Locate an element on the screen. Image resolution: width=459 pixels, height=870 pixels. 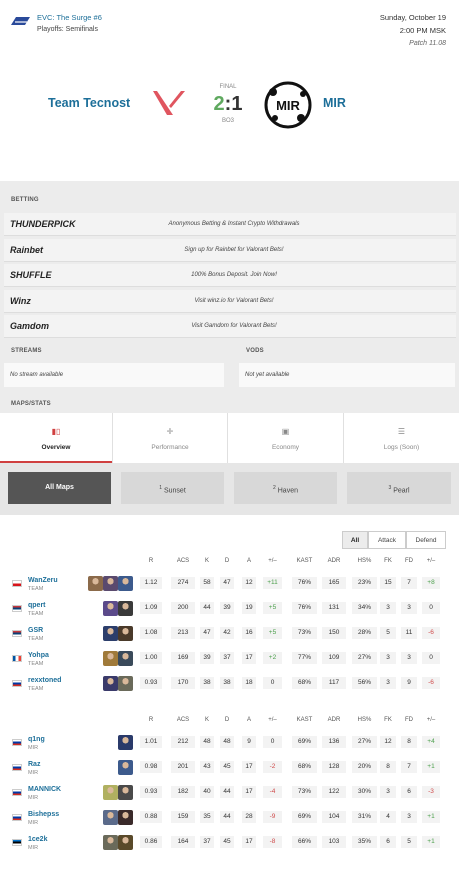
player-name: WanZeru is located at coordinates (43, 580).